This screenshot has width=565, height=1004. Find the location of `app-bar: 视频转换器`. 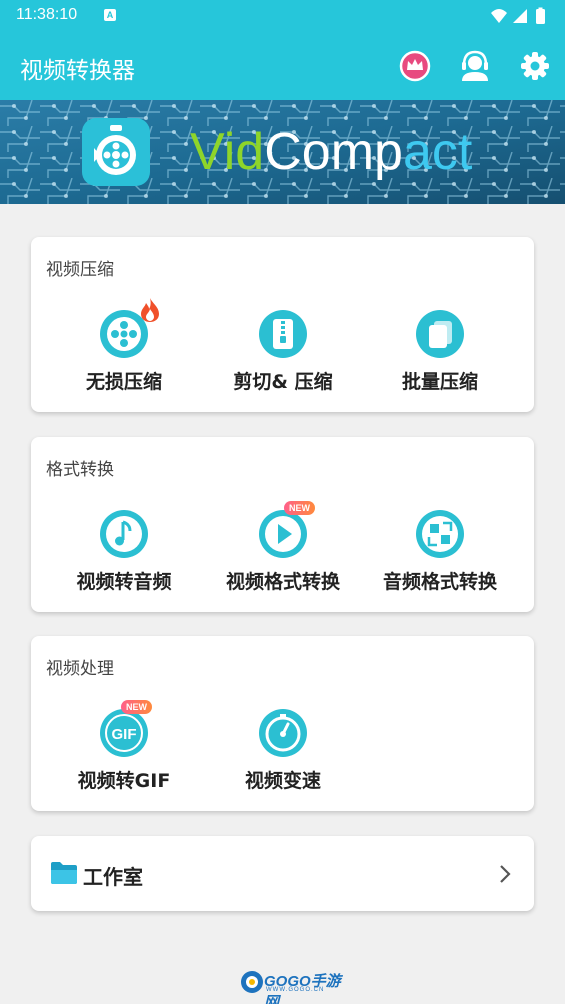

app-bar: 视频转换器 is located at coordinates (282, 66).